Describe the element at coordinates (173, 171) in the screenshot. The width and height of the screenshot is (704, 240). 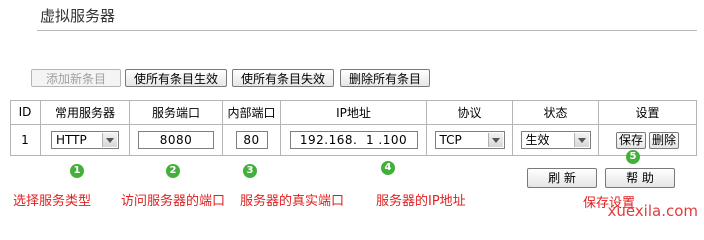
I see `marker-2: 2` at that location.